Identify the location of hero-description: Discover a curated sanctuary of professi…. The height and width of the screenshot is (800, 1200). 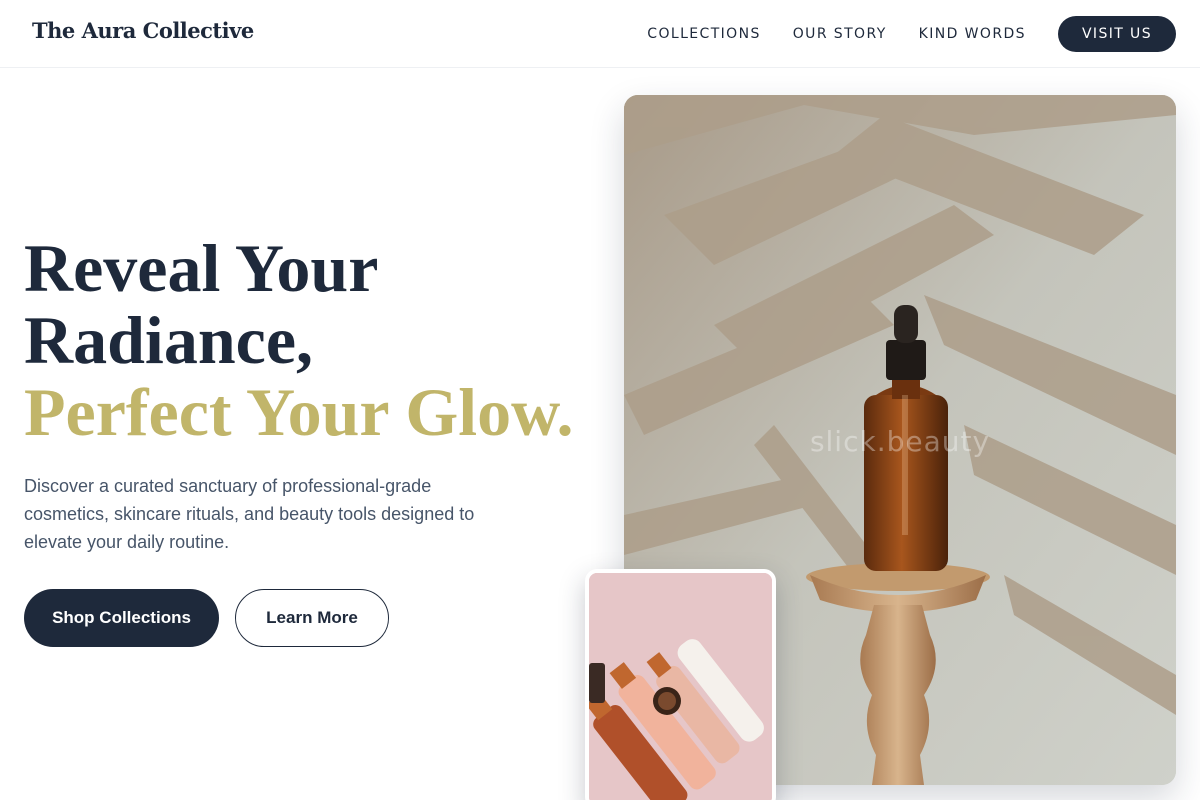
(249, 514).